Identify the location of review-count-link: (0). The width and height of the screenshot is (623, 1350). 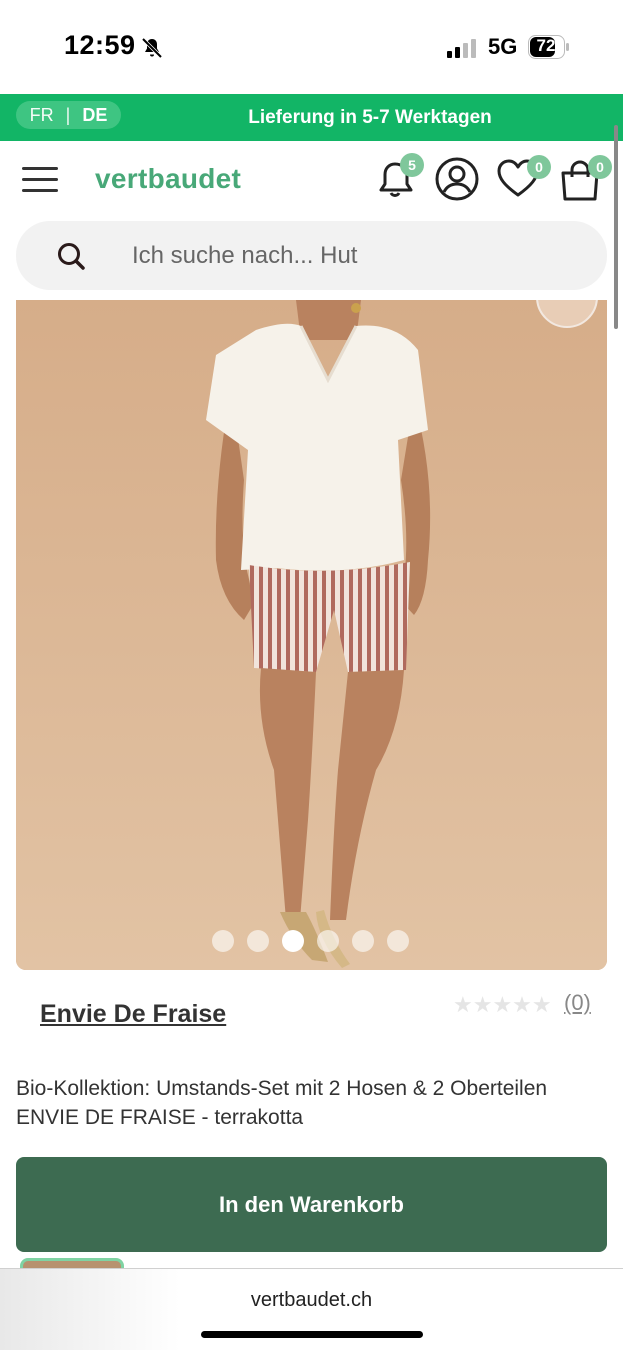
(577, 1003).